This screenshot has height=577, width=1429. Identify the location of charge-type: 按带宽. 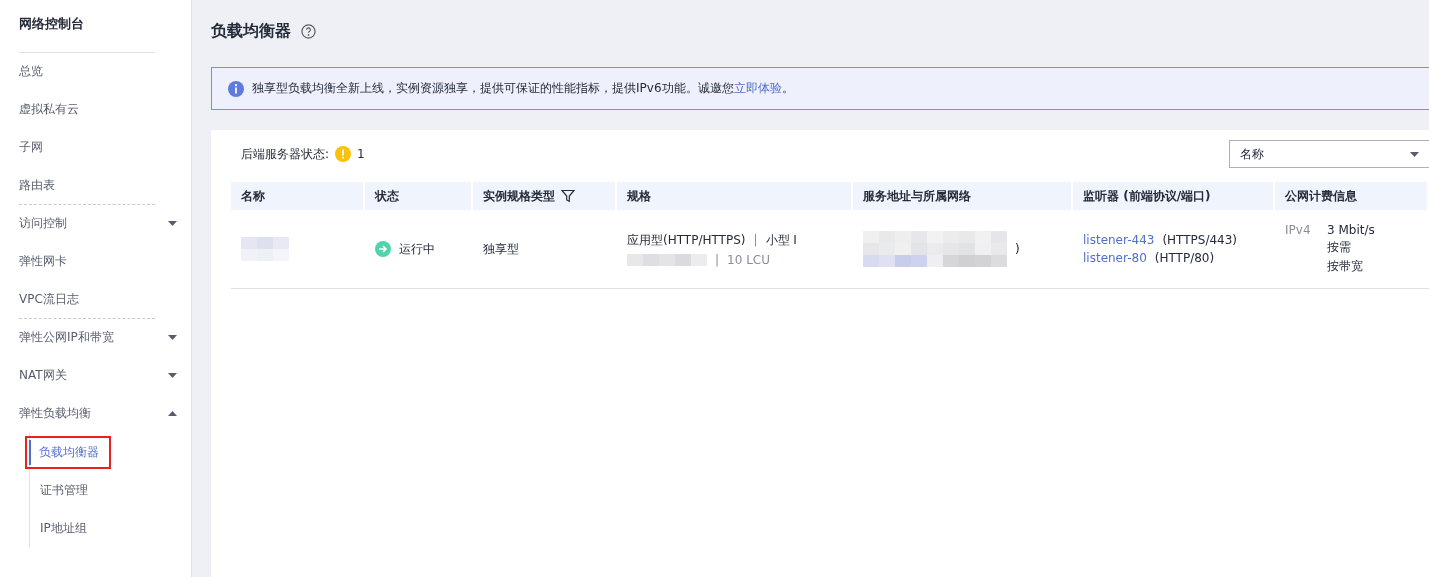
(1345, 266).